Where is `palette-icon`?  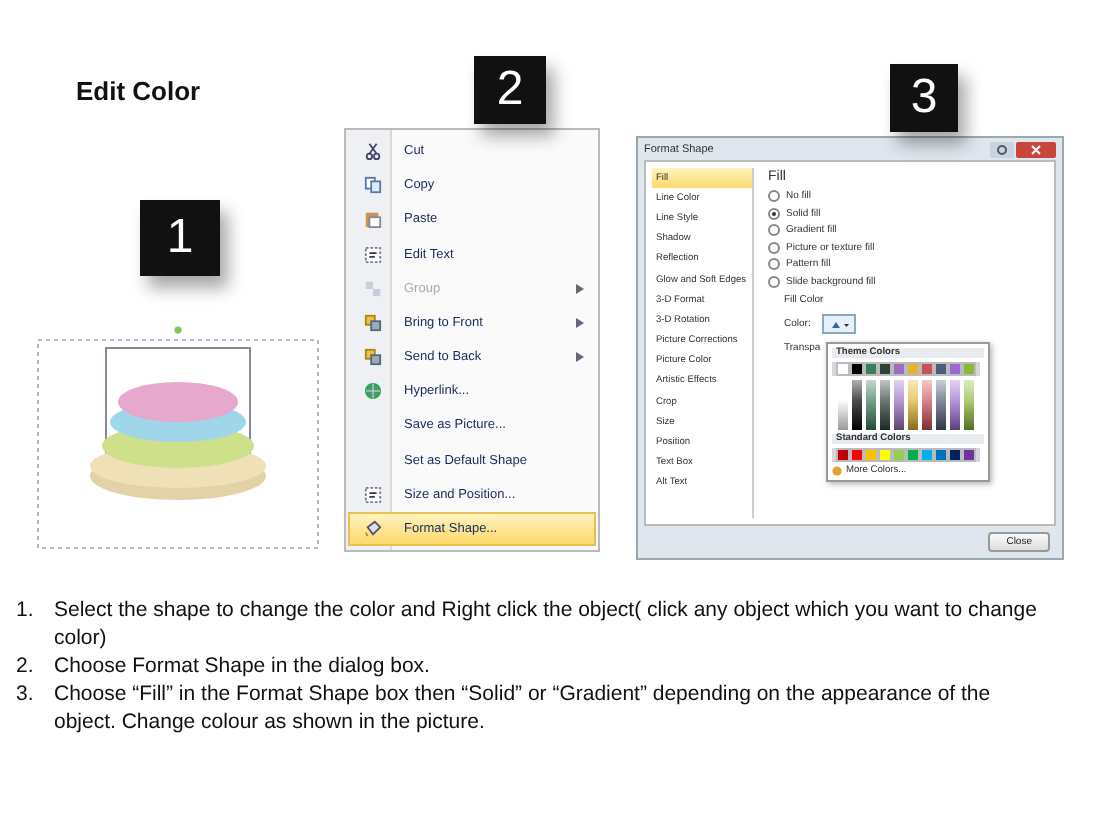 palette-icon is located at coordinates (837, 471).